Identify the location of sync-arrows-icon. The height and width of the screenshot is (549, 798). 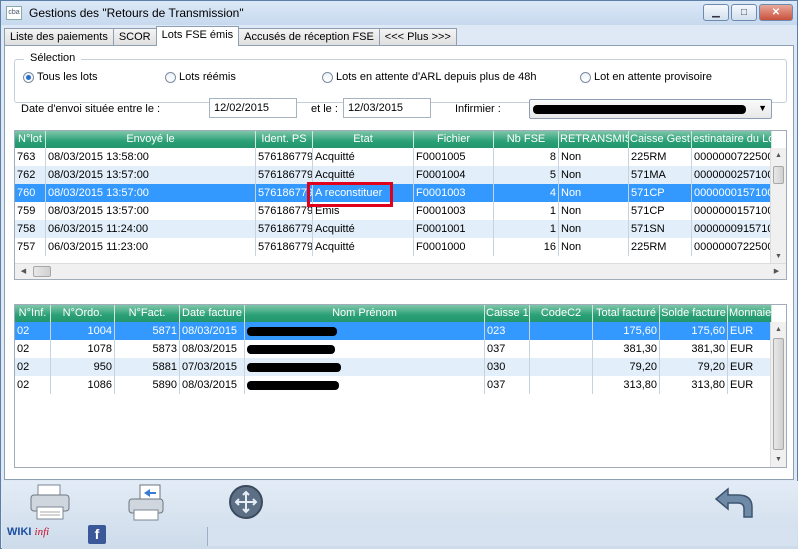
(248, 503).